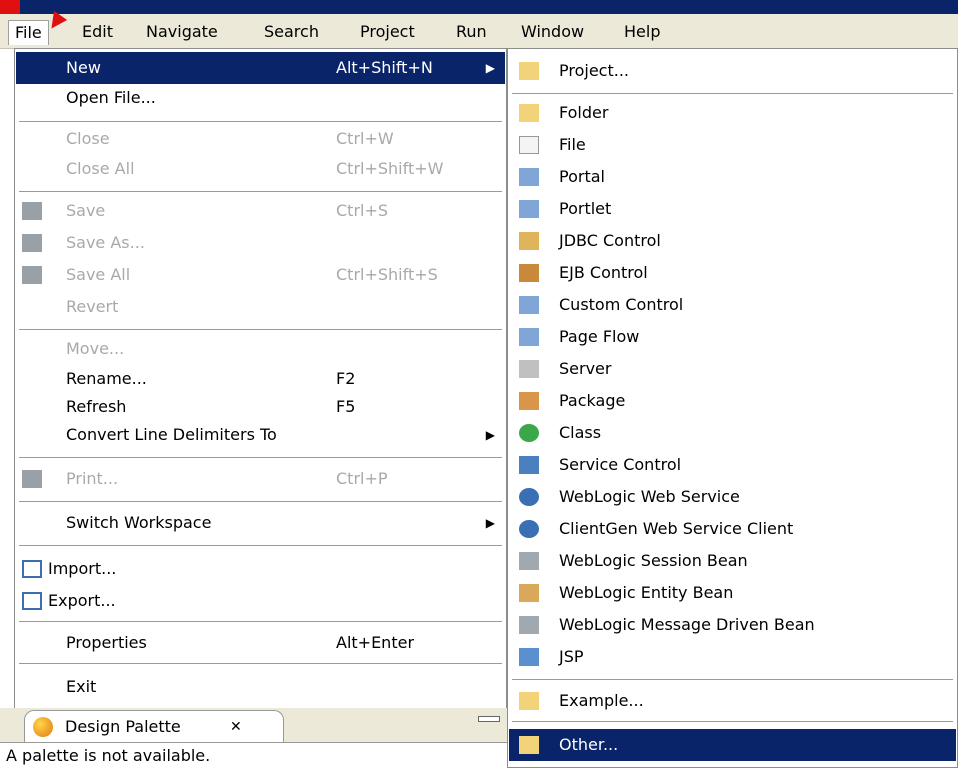  What do you see at coordinates (621, 304) in the screenshot?
I see `submenu-item-label: Custom Control` at bounding box center [621, 304].